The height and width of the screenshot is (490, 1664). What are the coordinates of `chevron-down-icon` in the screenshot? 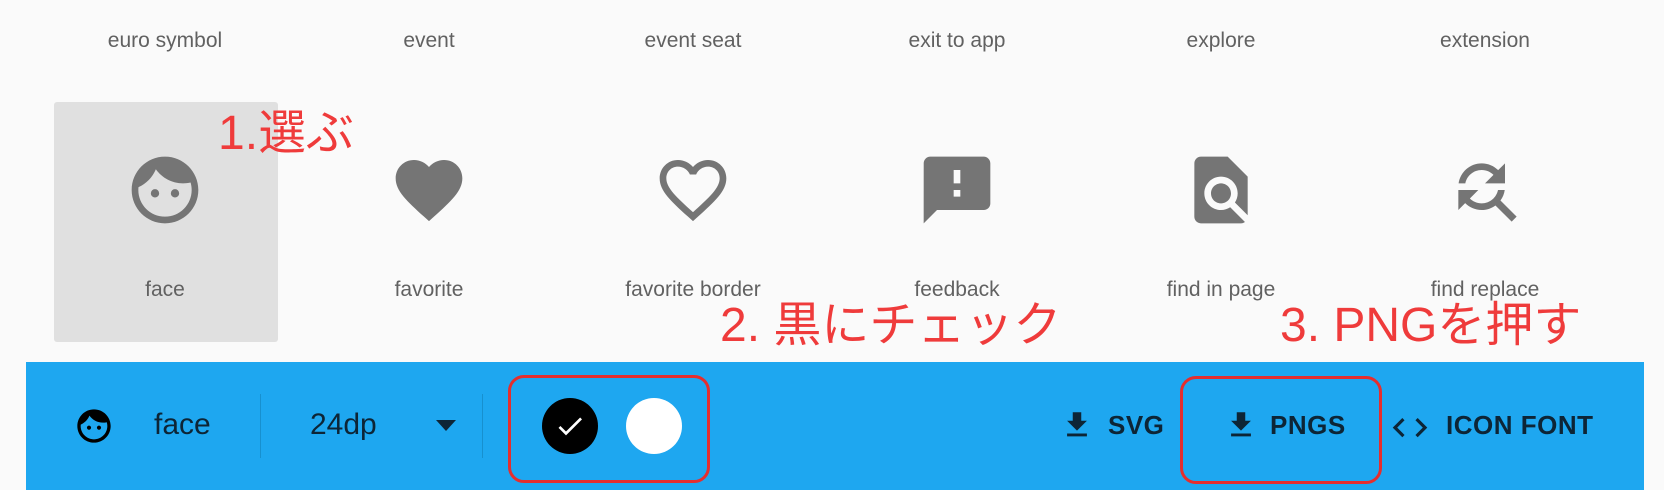 It's located at (446, 425).